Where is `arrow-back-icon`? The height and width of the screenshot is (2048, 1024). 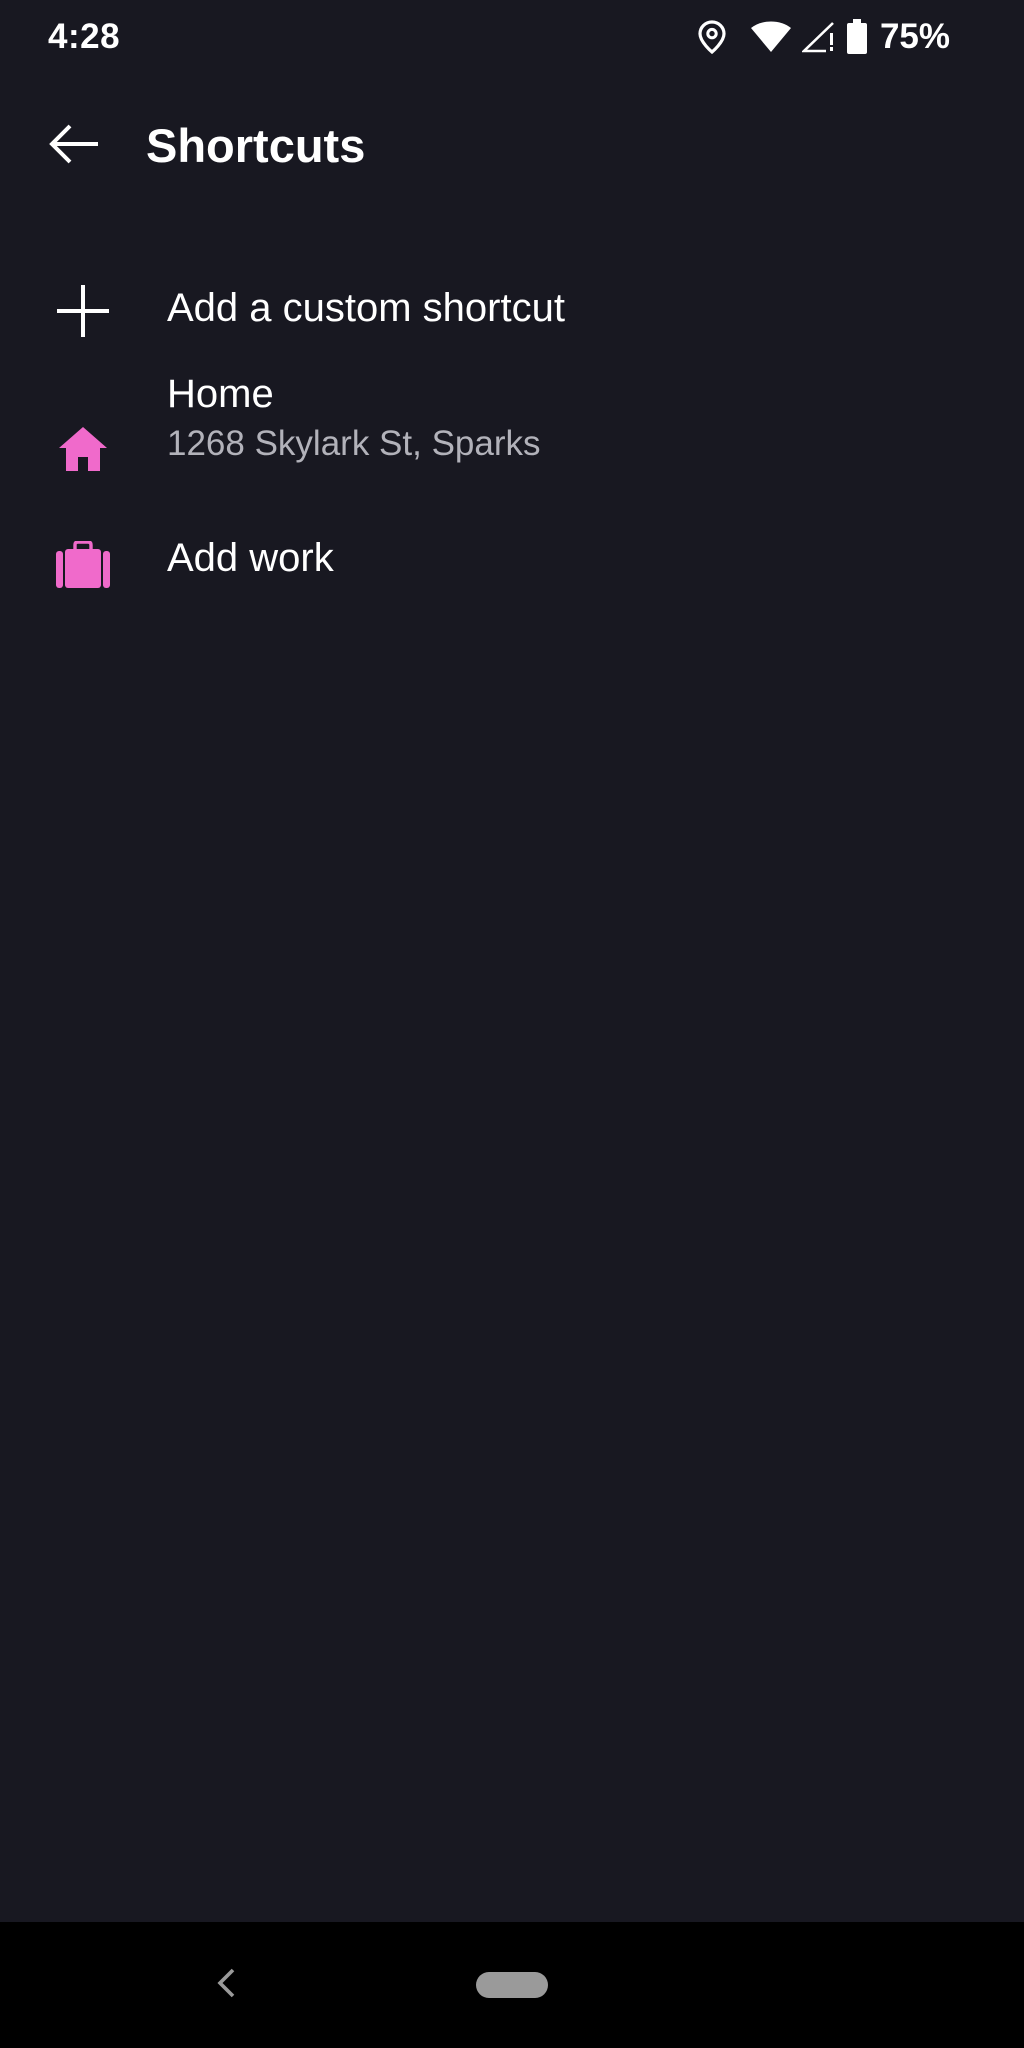
arrow-back-icon is located at coordinates (74, 146).